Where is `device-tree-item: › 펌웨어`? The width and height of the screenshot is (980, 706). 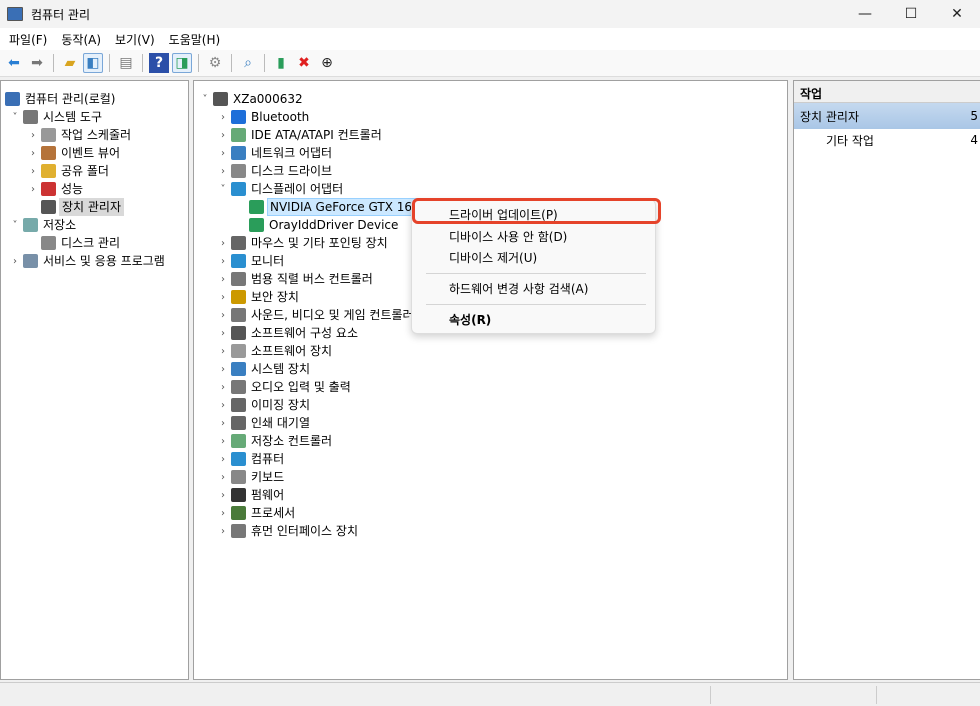 device-tree-item: › 펌웨어 is located at coordinates (490, 495).